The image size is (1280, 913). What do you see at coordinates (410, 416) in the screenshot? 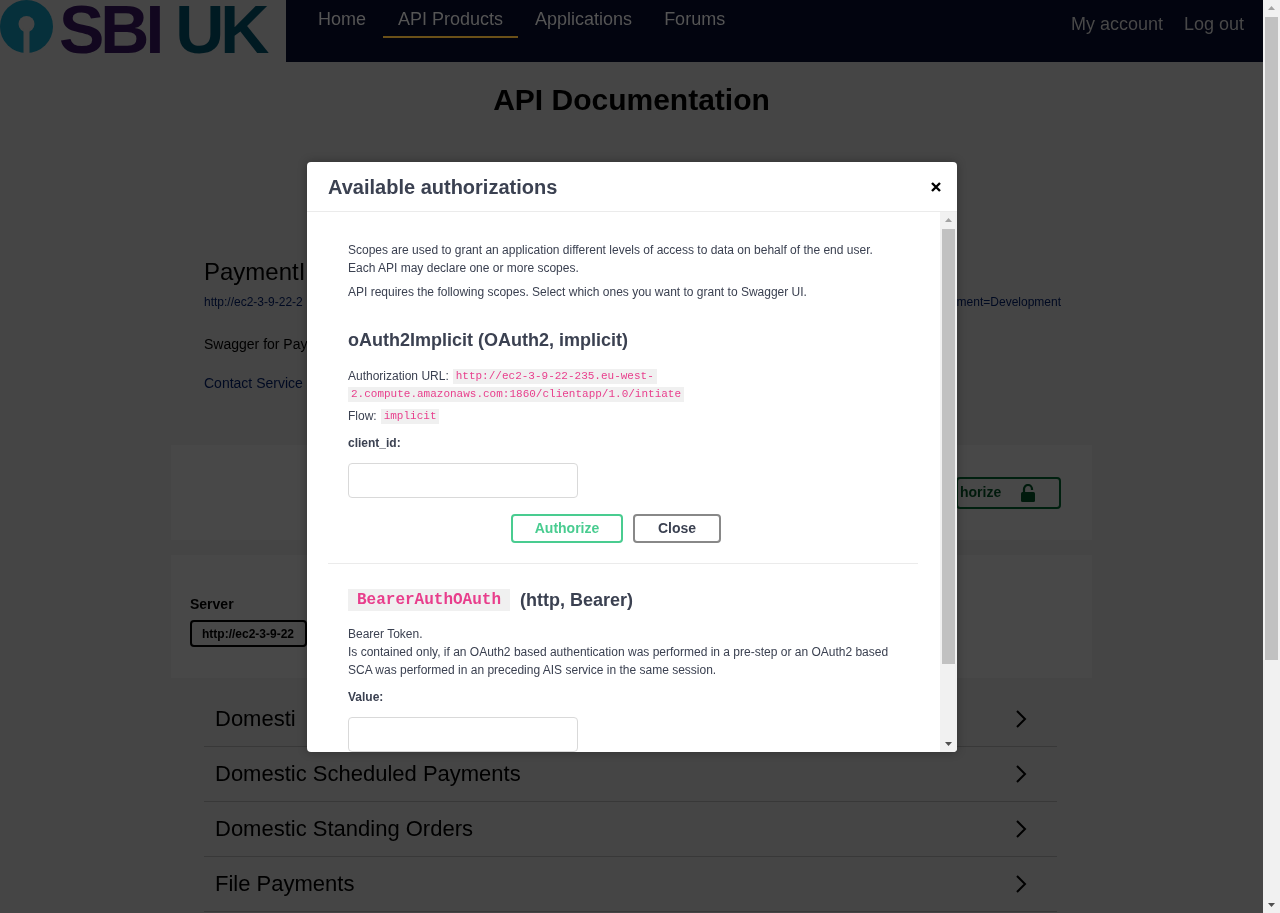
I see `flow-value: implicit` at bounding box center [410, 416].